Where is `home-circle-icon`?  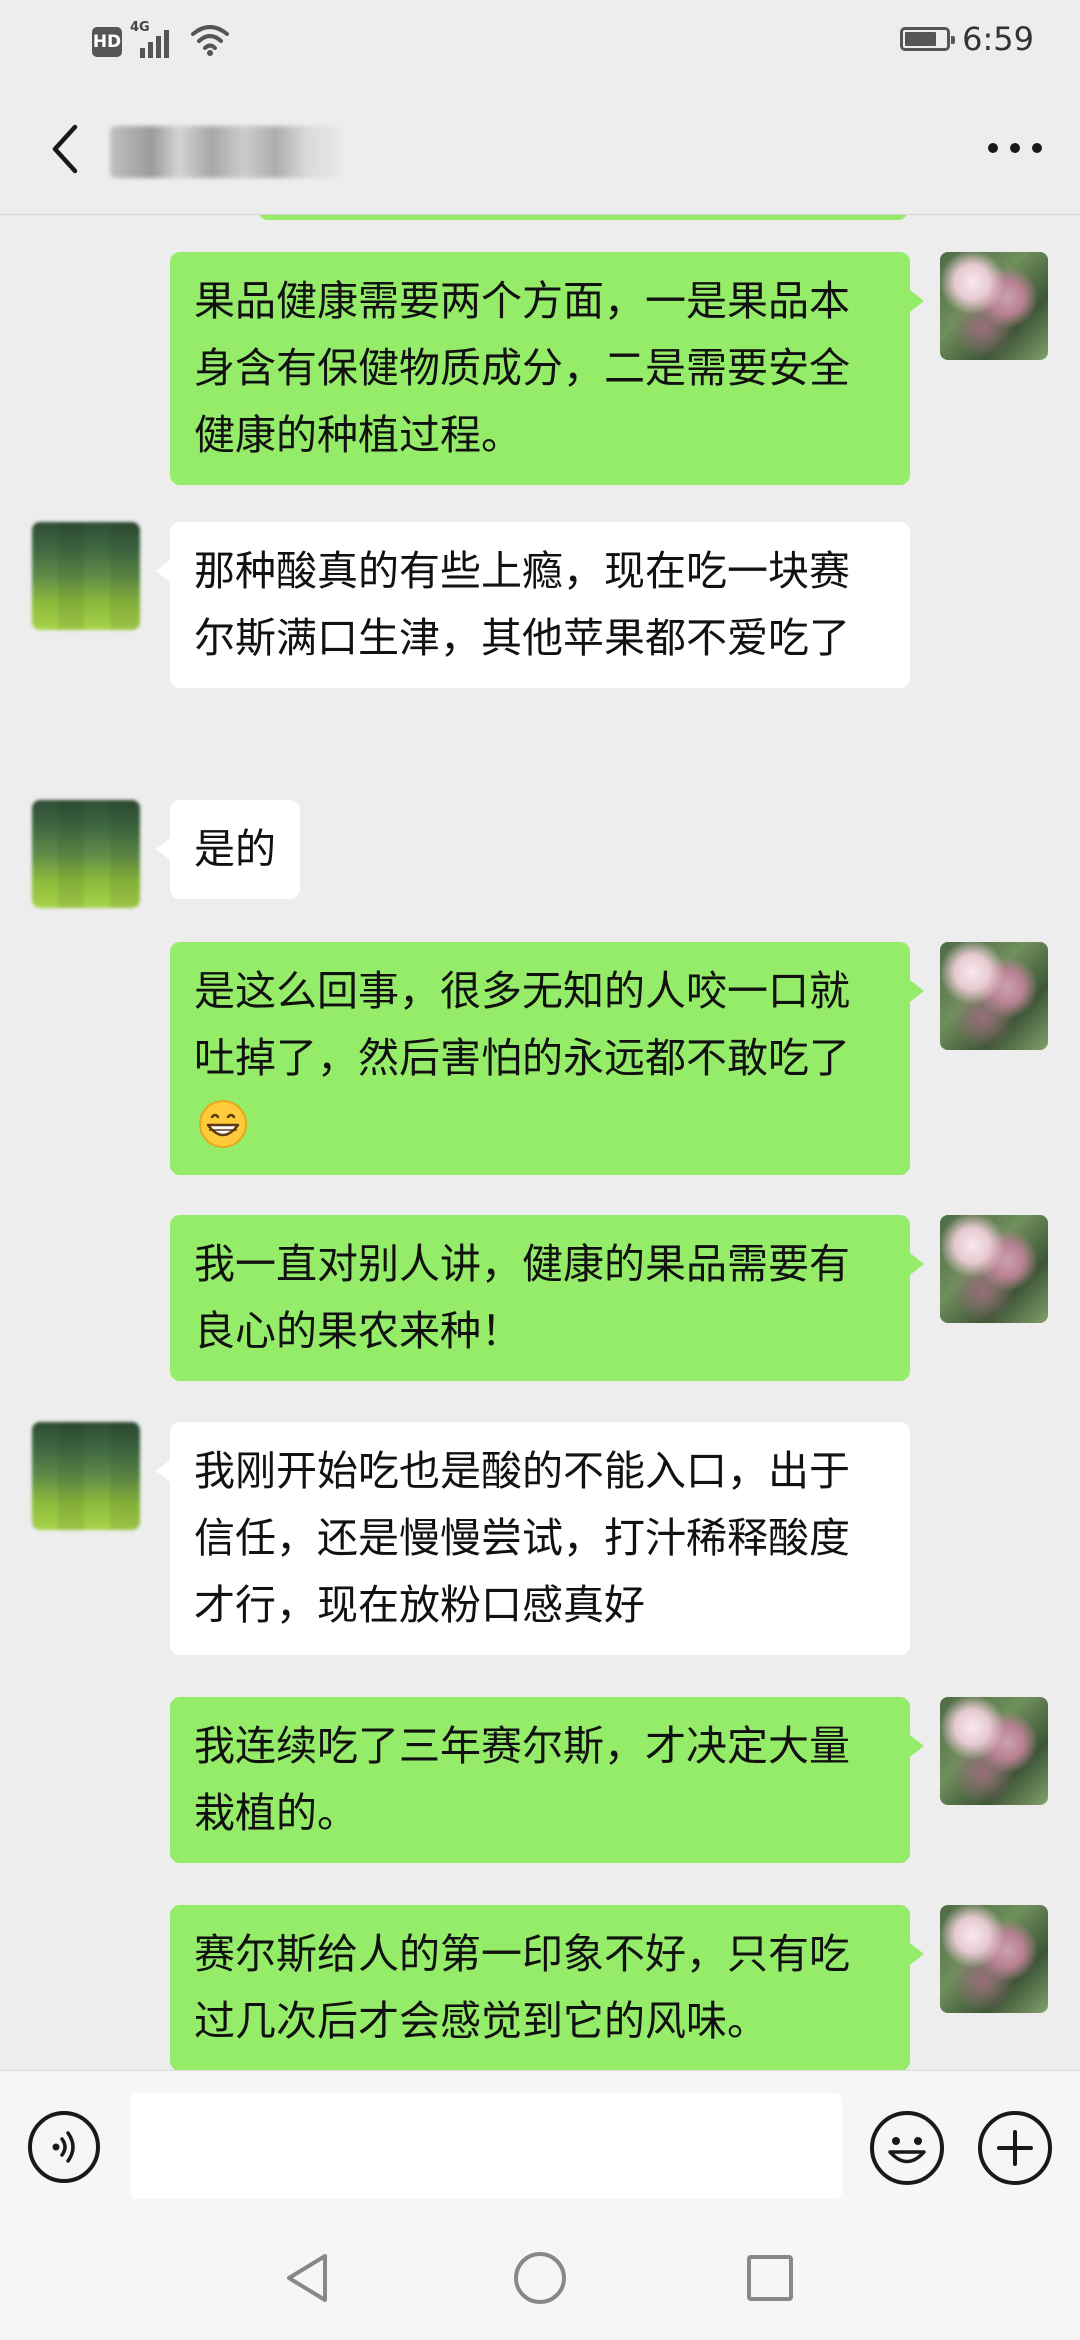
home-circle-icon is located at coordinates (540, 2278).